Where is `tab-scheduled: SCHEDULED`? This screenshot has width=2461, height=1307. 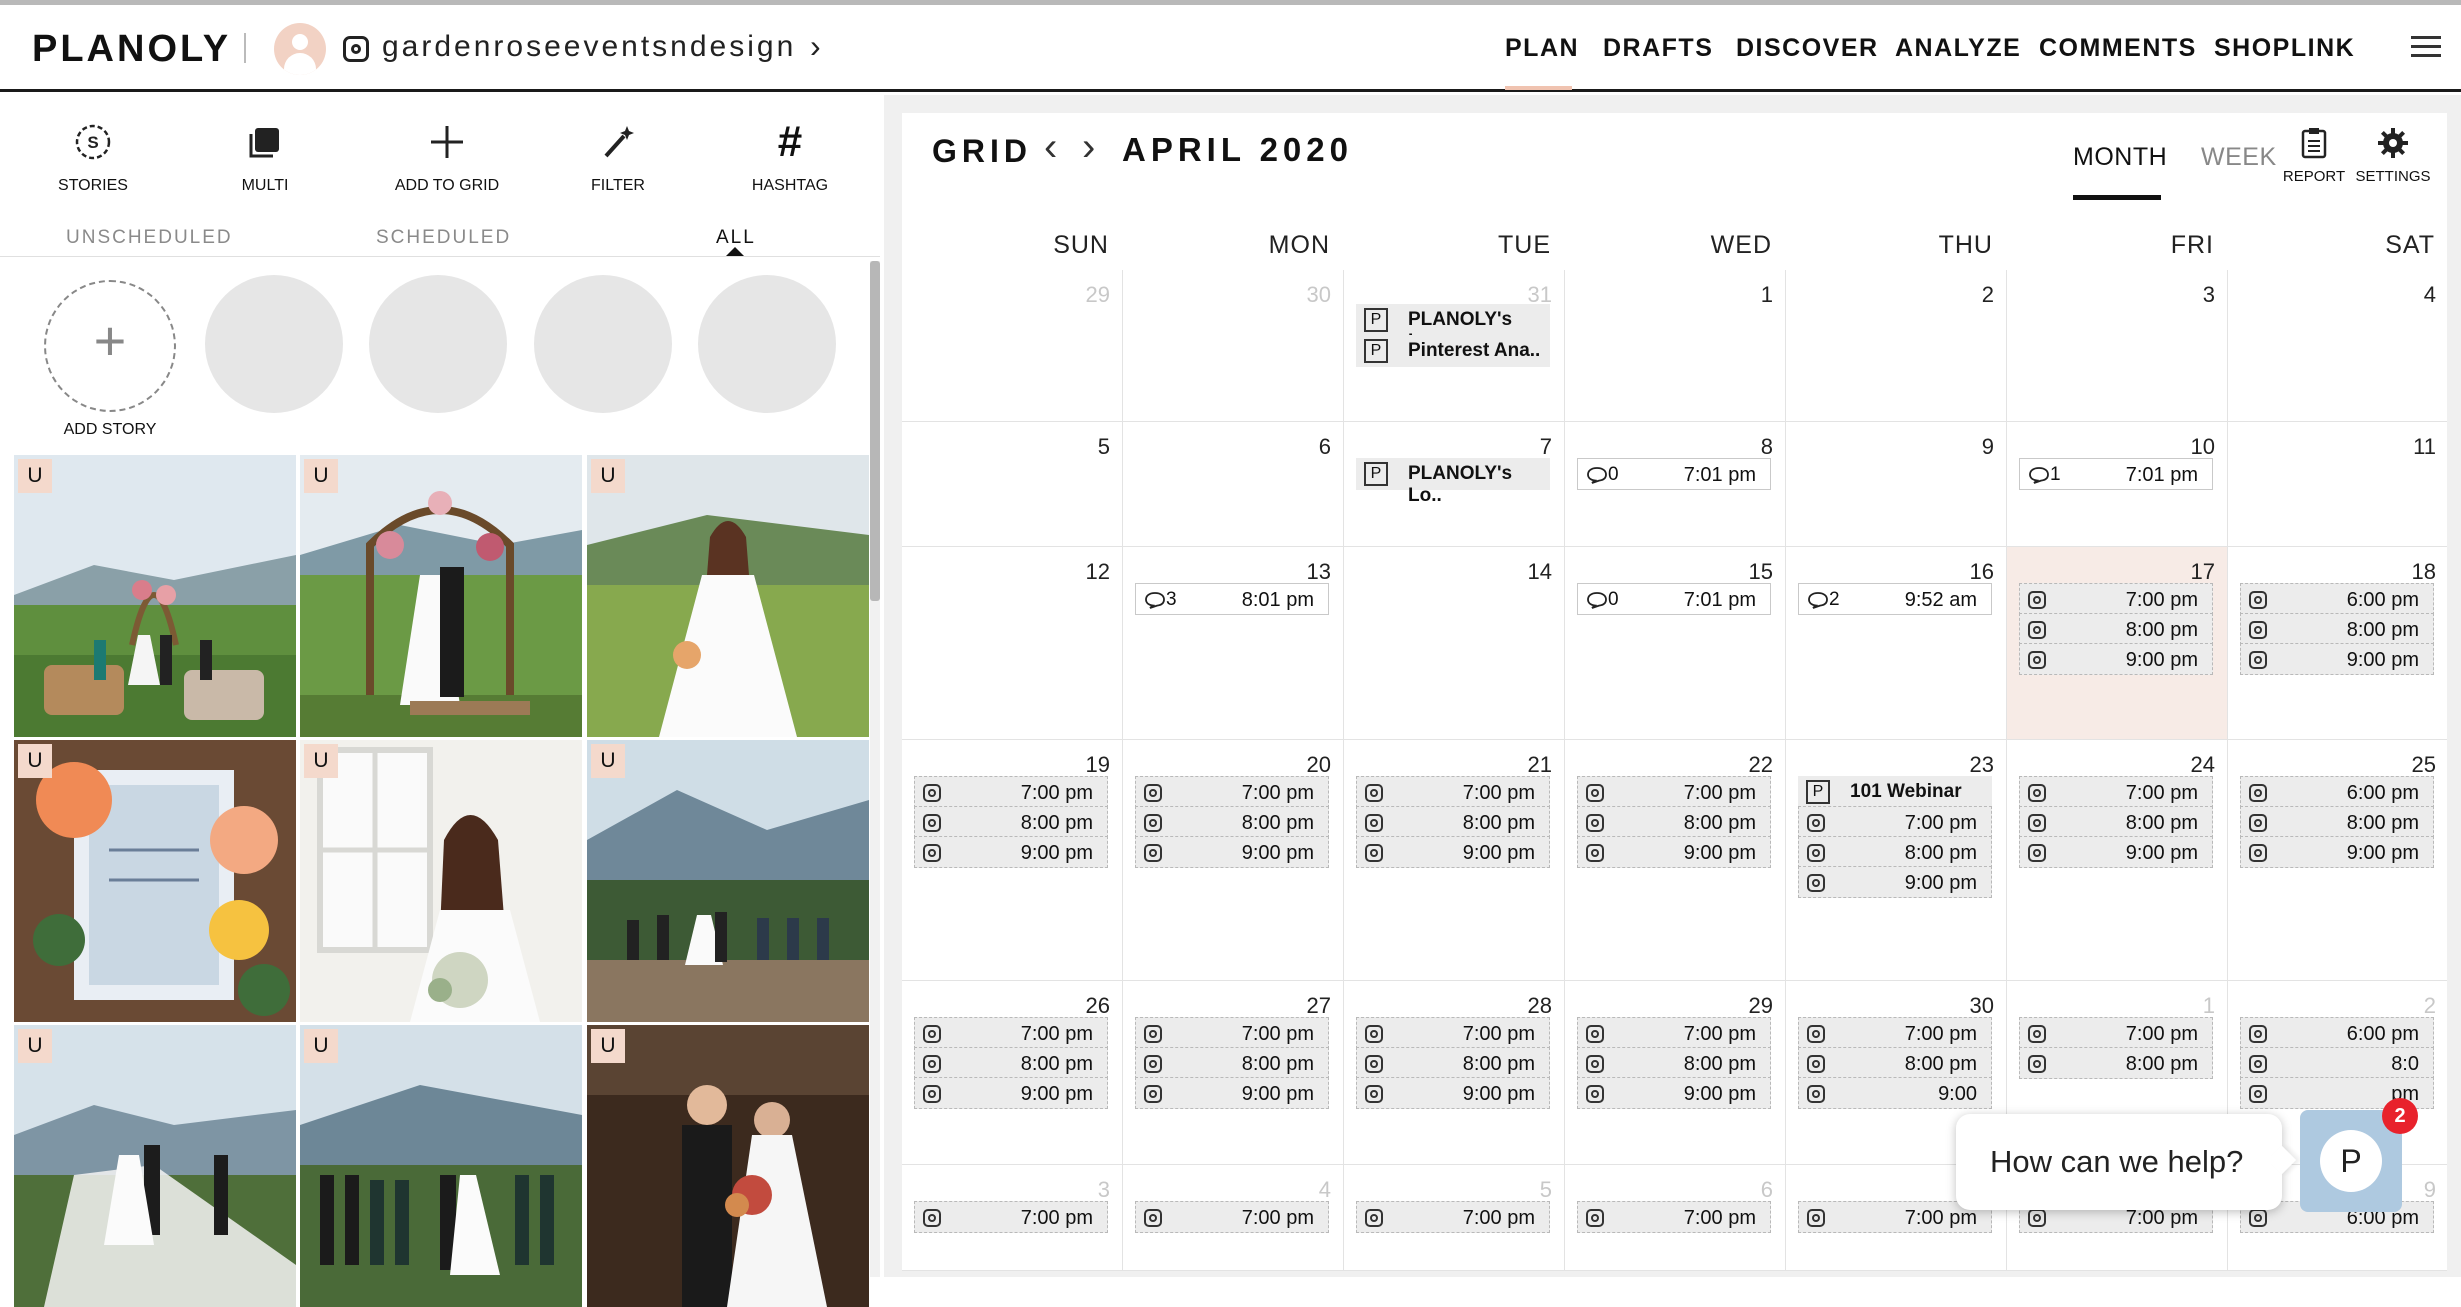 tab-scheduled: SCHEDULED is located at coordinates (443, 238).